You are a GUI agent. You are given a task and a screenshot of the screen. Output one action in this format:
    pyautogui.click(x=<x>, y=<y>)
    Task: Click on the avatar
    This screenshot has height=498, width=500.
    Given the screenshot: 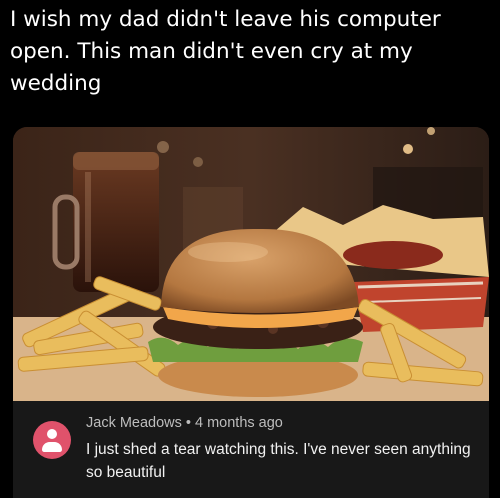 What is the action you would take?
    pyautogui.click(x=52, y=440)
    